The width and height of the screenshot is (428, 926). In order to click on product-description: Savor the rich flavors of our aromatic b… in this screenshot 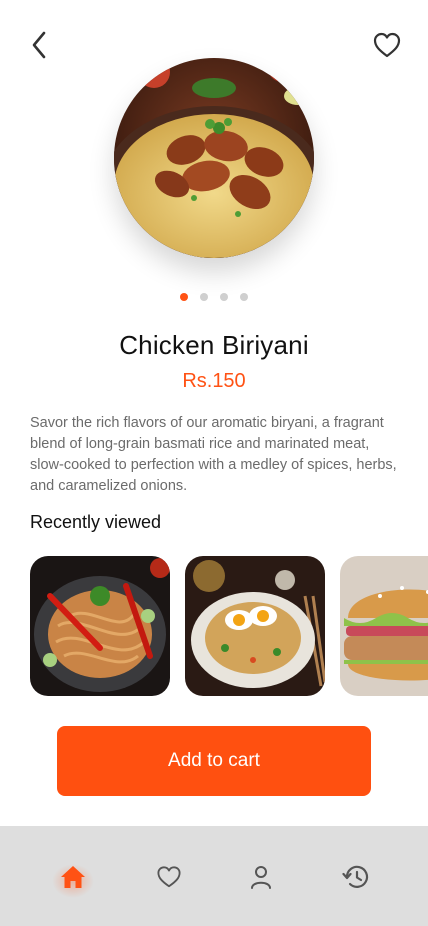, I will do `click(213, 454)`.